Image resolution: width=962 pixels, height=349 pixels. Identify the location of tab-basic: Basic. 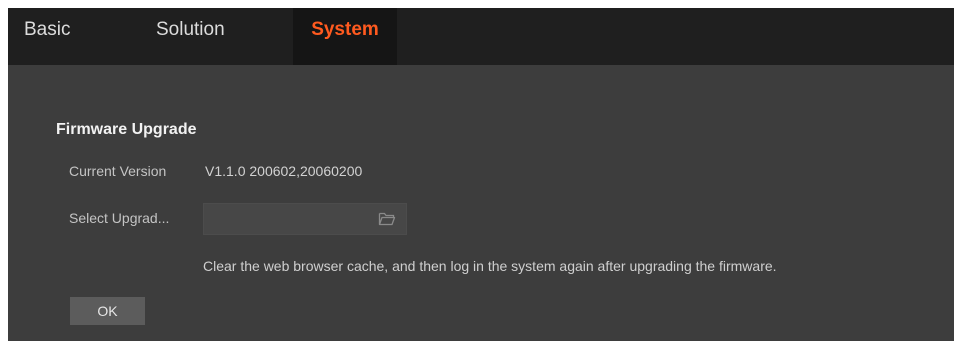
(69, 36).